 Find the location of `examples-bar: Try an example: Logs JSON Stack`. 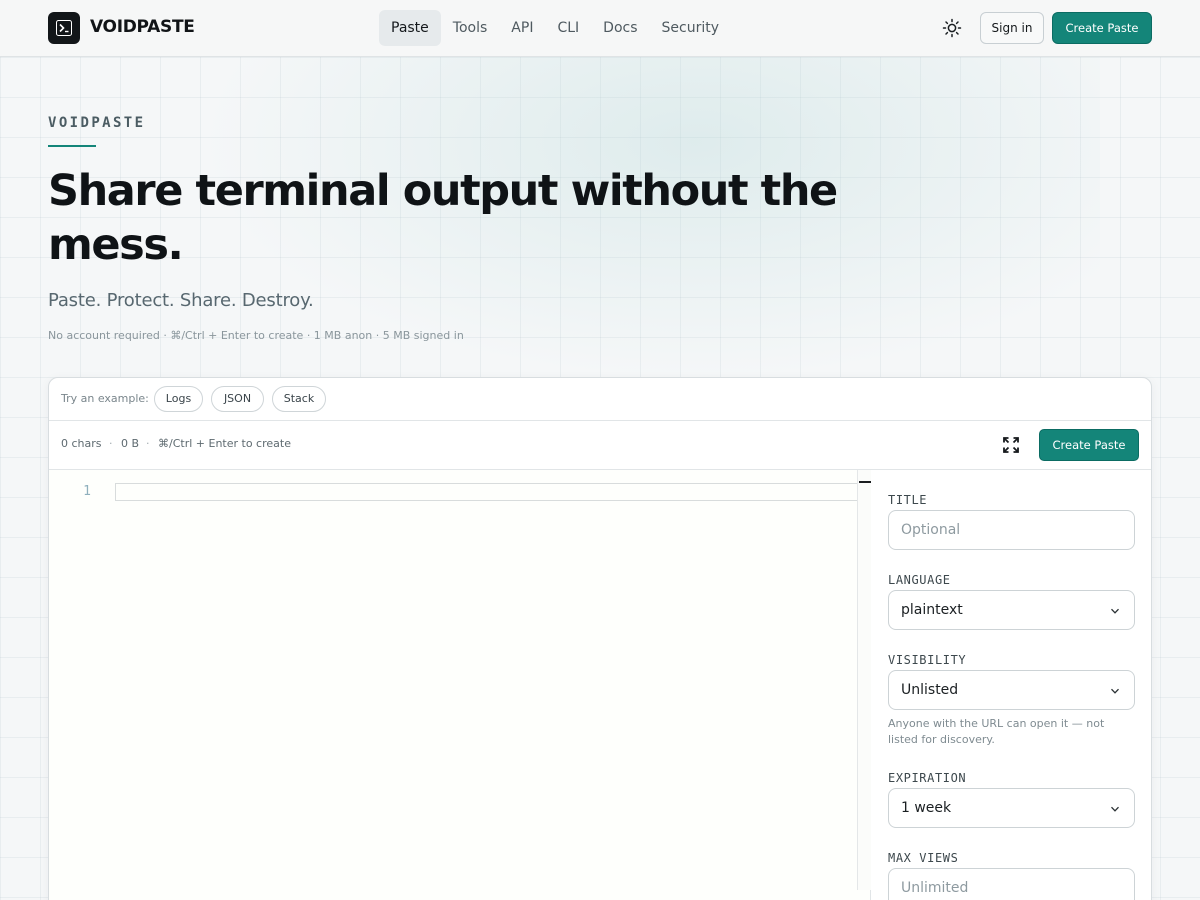

examples-bar: Try an example: Logs JSON Stack is located at coordinates (600, 399).